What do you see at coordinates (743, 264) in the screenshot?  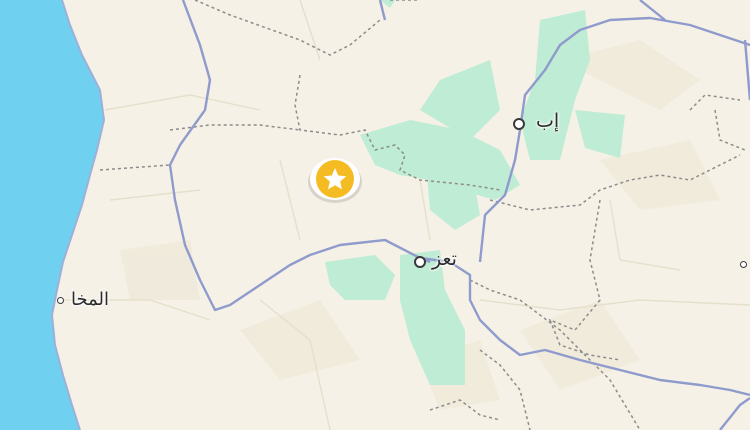 I see `city-dot-offscreen` at bounding box center [743, 264].